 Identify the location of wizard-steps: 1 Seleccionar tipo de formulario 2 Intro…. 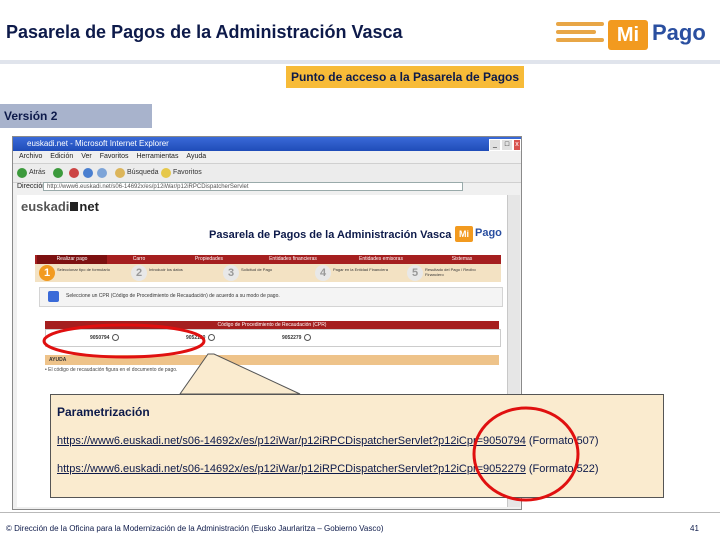
(268, 273).